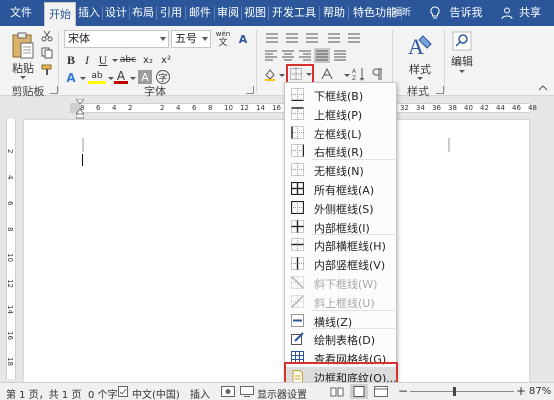 The width and height of the screenshot is (554, 400). What do you see at coordinates (296, 74) in the screenshot?
I see `borders-grid-icon` at bounding box center [296, 74].